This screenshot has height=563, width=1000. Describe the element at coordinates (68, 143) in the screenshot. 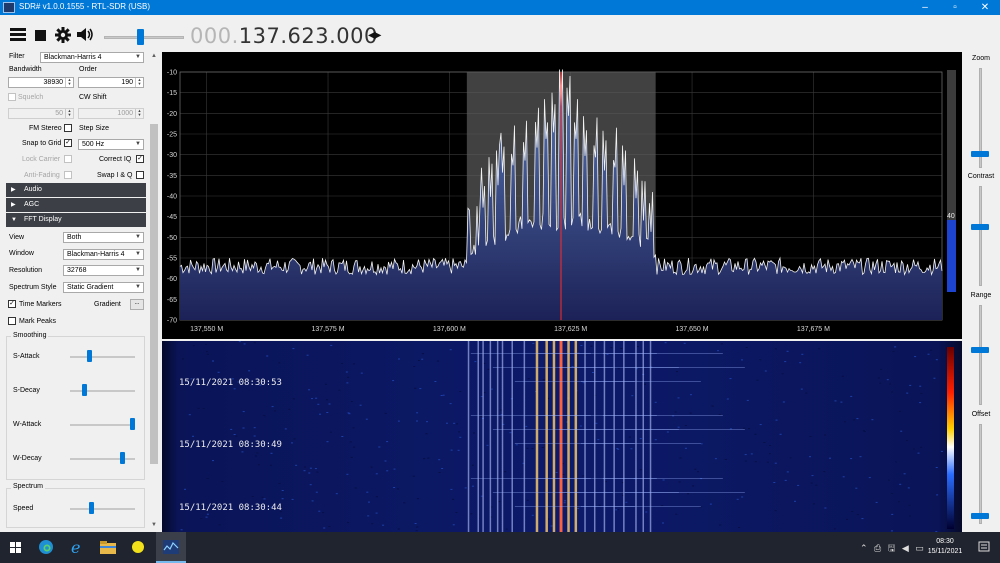

I see `snaptogrid-checkbox: ✓` at that location.